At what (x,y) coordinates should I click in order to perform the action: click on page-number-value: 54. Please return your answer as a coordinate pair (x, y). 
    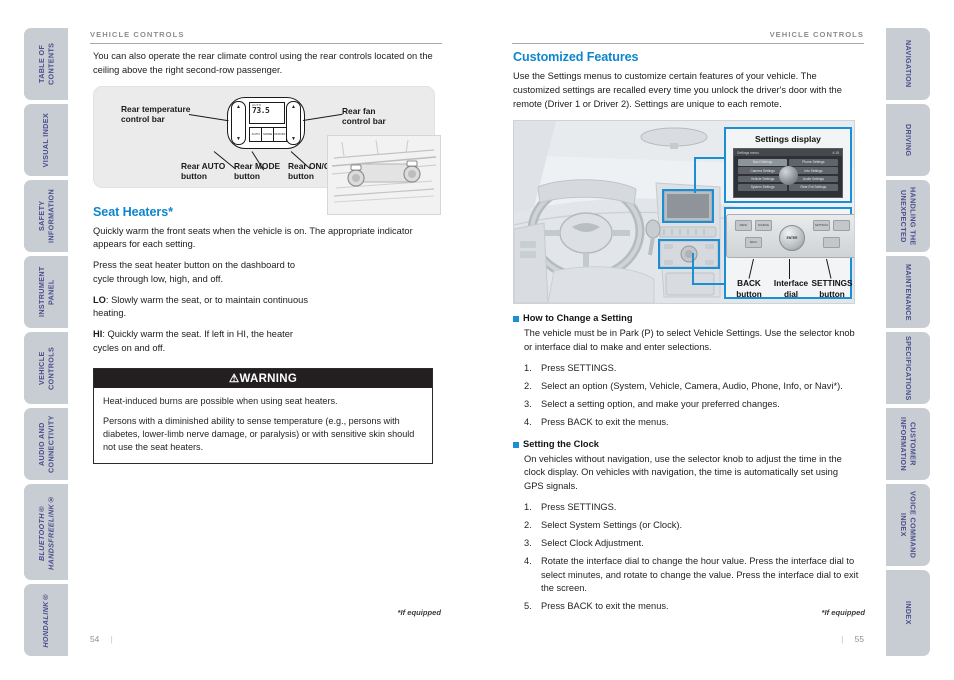
    Looking at the image, I should click on (95, 639).